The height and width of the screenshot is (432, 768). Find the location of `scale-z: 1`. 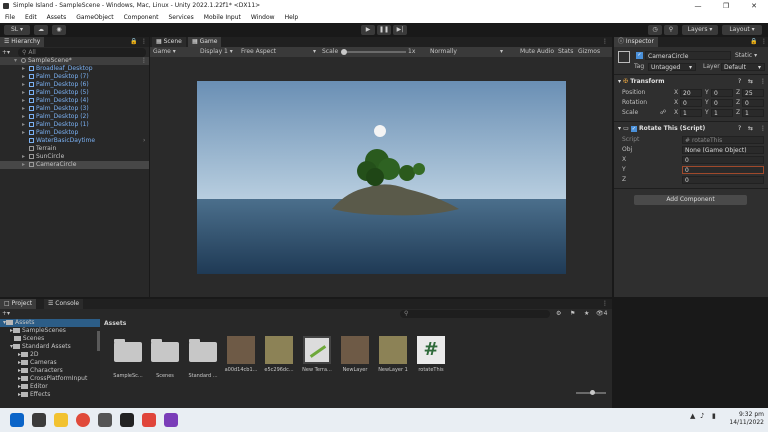

scale-z: 1 is located at coordinates (753, 113).